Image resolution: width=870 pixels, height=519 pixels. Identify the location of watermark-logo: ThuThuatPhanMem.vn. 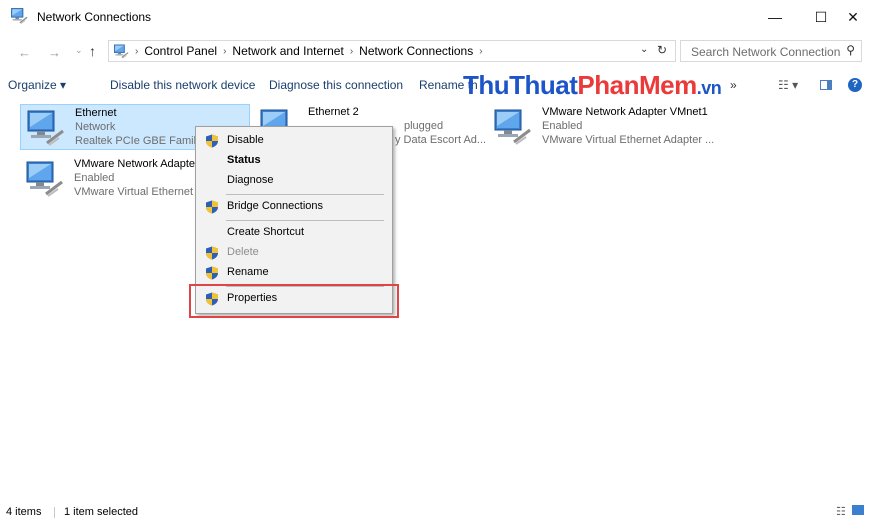
(592, 86).